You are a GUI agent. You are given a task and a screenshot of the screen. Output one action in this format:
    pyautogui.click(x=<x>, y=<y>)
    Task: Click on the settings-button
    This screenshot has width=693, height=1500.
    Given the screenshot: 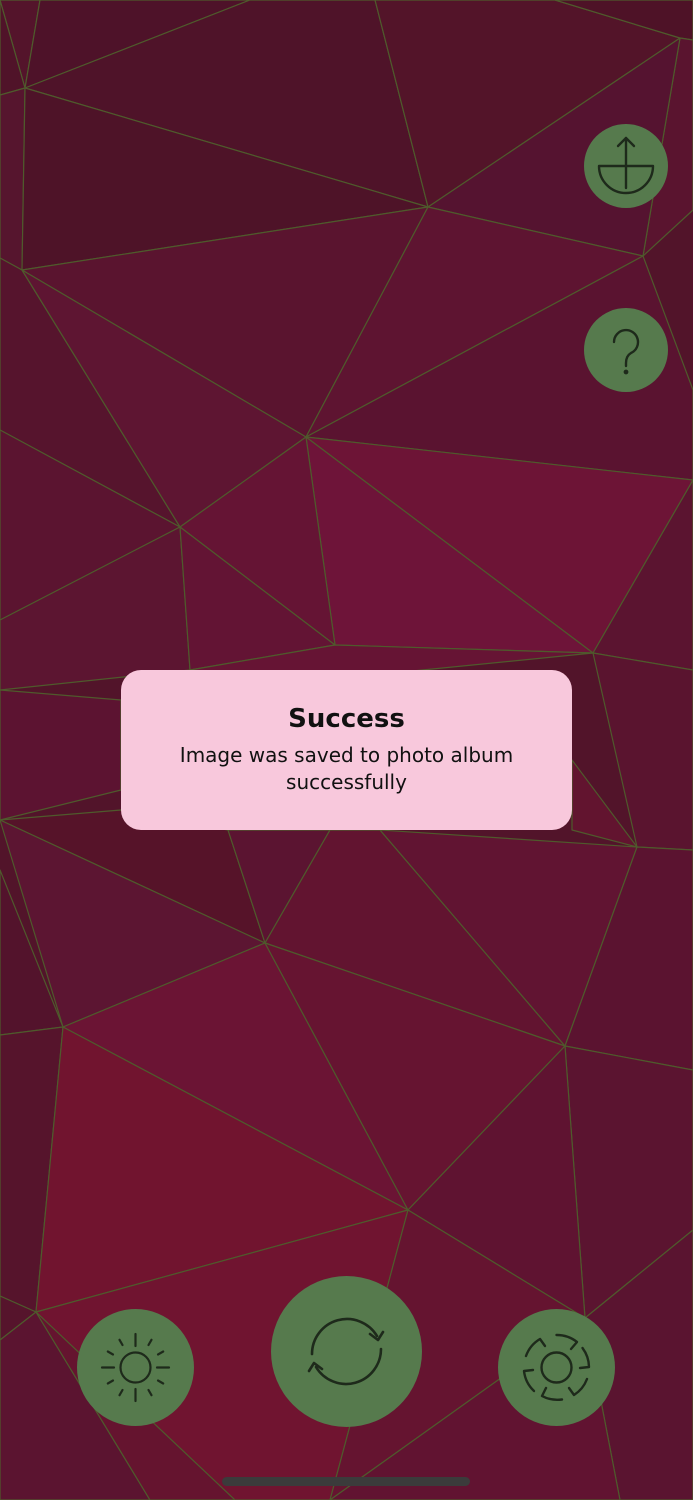 What is the action you would take?
    pyautogui.click(x=556, y=1367)
    